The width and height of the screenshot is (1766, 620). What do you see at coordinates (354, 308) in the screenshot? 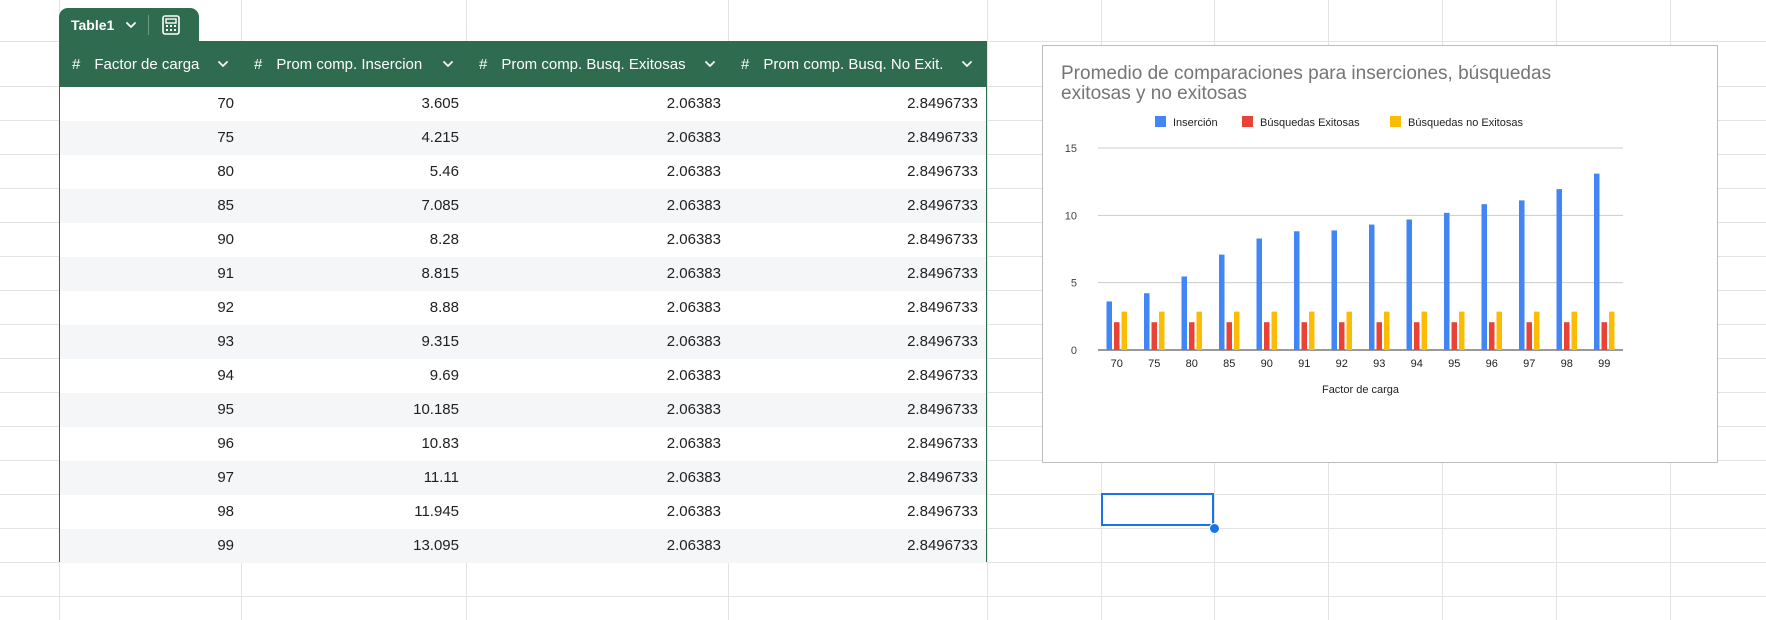
I see `table-cell: 8.88` at bounding box center [354, 308].